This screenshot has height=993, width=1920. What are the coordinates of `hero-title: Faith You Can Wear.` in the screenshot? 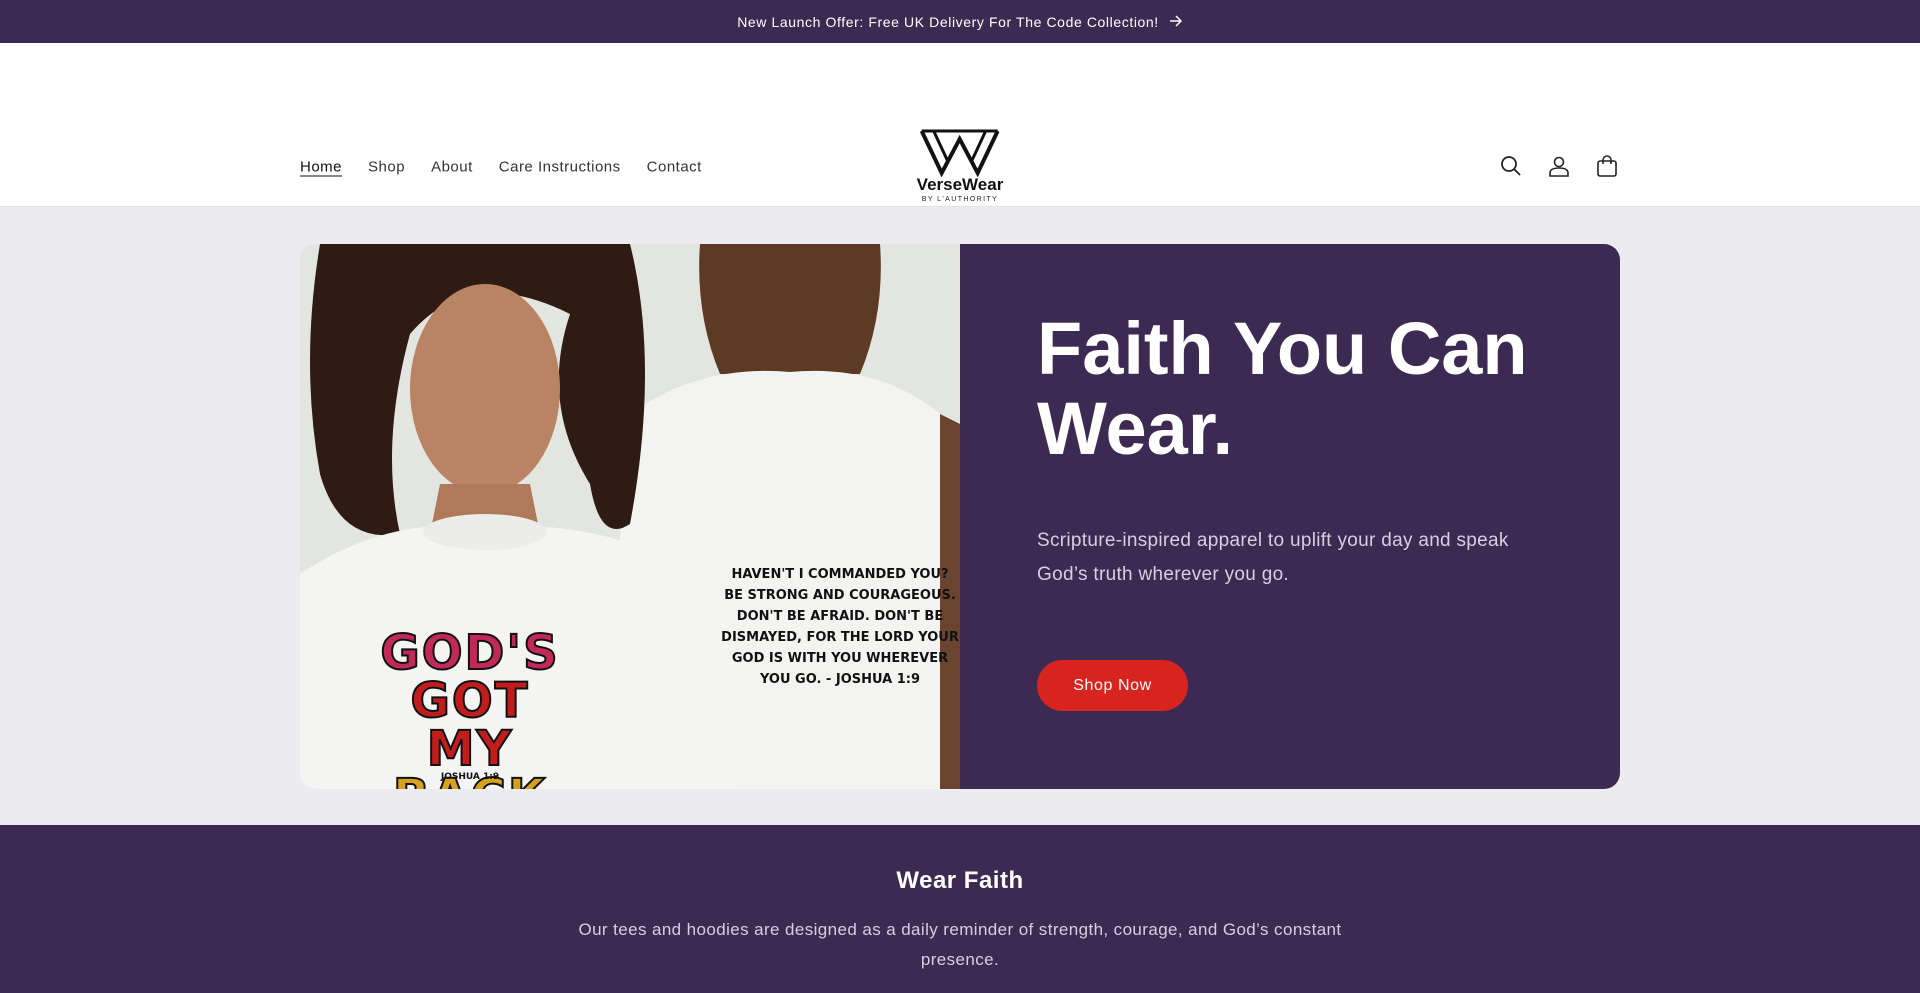 It's located at (1282, 388).